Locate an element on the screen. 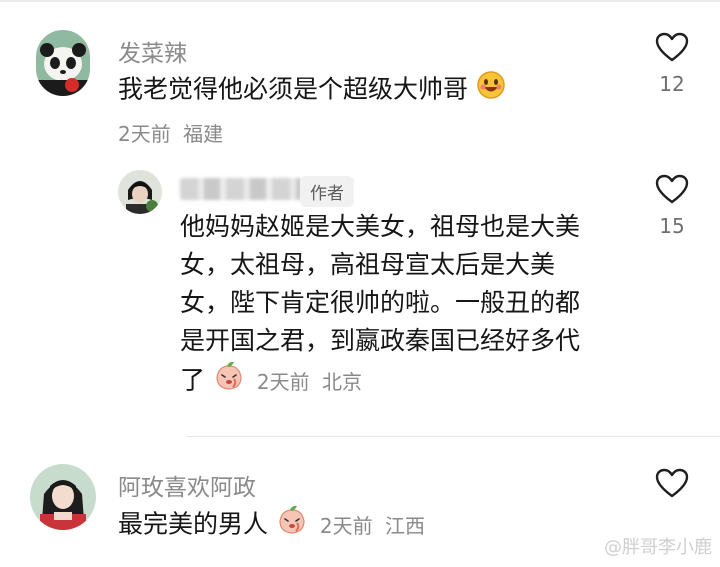 The image size is (720, 567). username-blurred is located at coordinates (241, 189).